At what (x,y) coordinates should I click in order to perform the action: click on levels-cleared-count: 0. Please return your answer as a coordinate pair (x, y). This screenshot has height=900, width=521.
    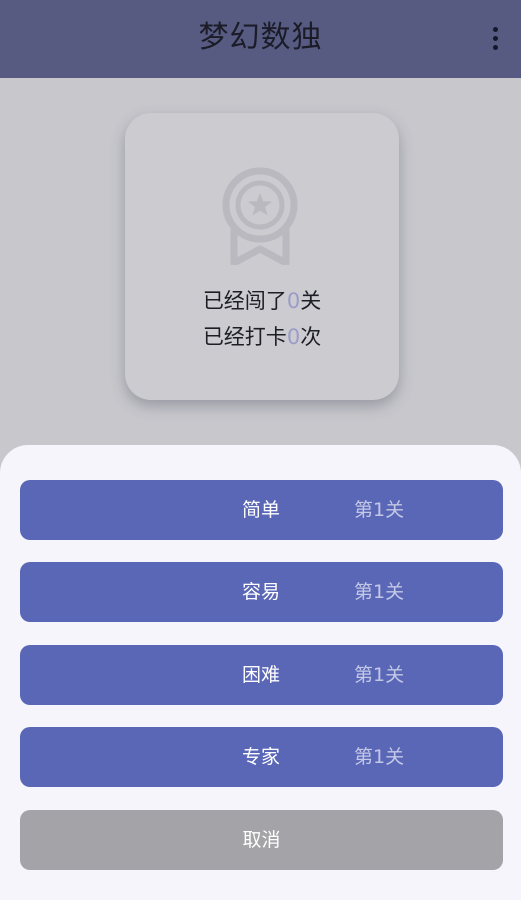
    Looking at the image, I should click on (293, 301).